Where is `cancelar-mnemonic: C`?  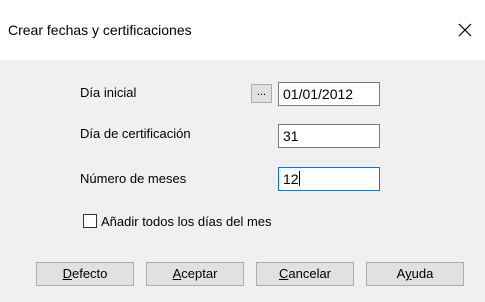 cancelar-mnemonic: C is located at coordinates (283, 273).